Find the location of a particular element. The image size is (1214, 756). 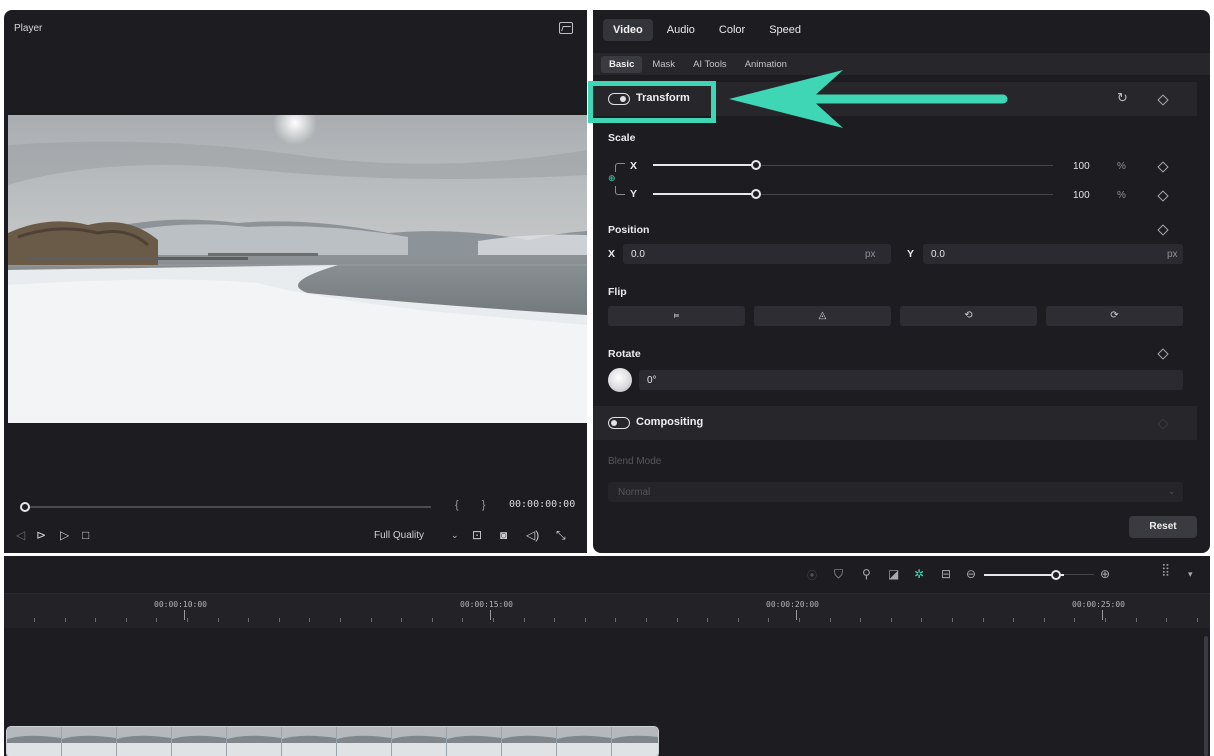

position-y-field is located at coordinates (1053, 254).